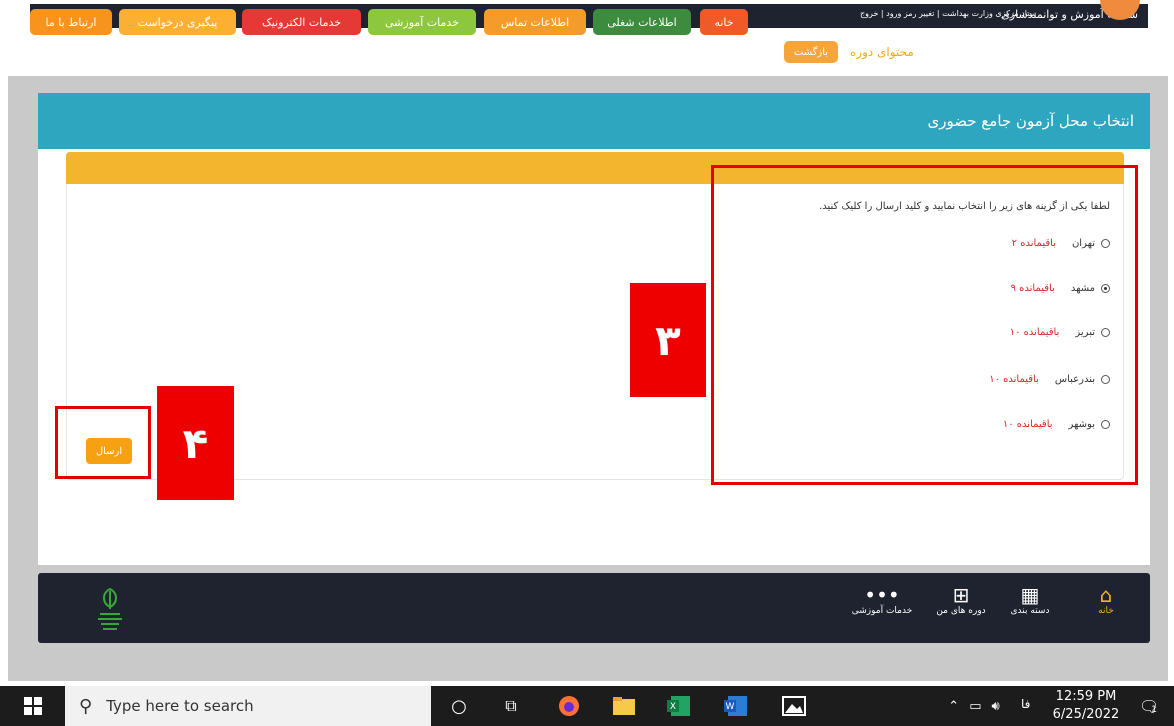  I want to click on taskbar-search-box: ⚲ Type here to search, so click(248, 706).